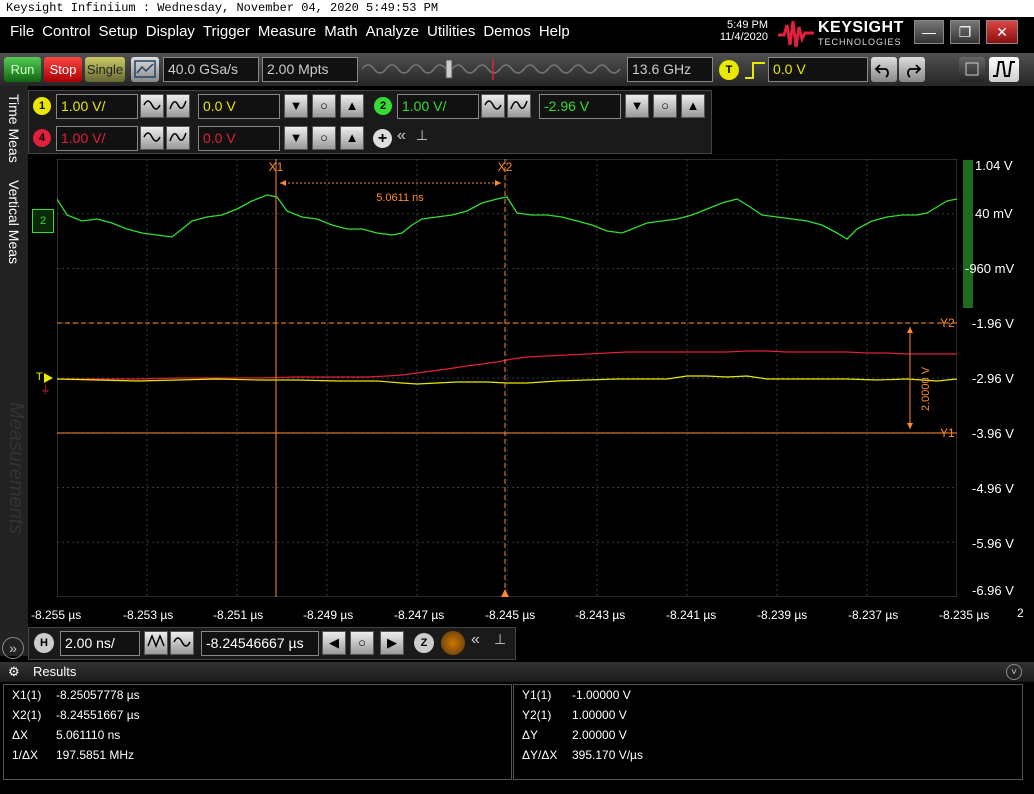  I want to click on trigger-level-field: 0.0 V, so click(818, 69).